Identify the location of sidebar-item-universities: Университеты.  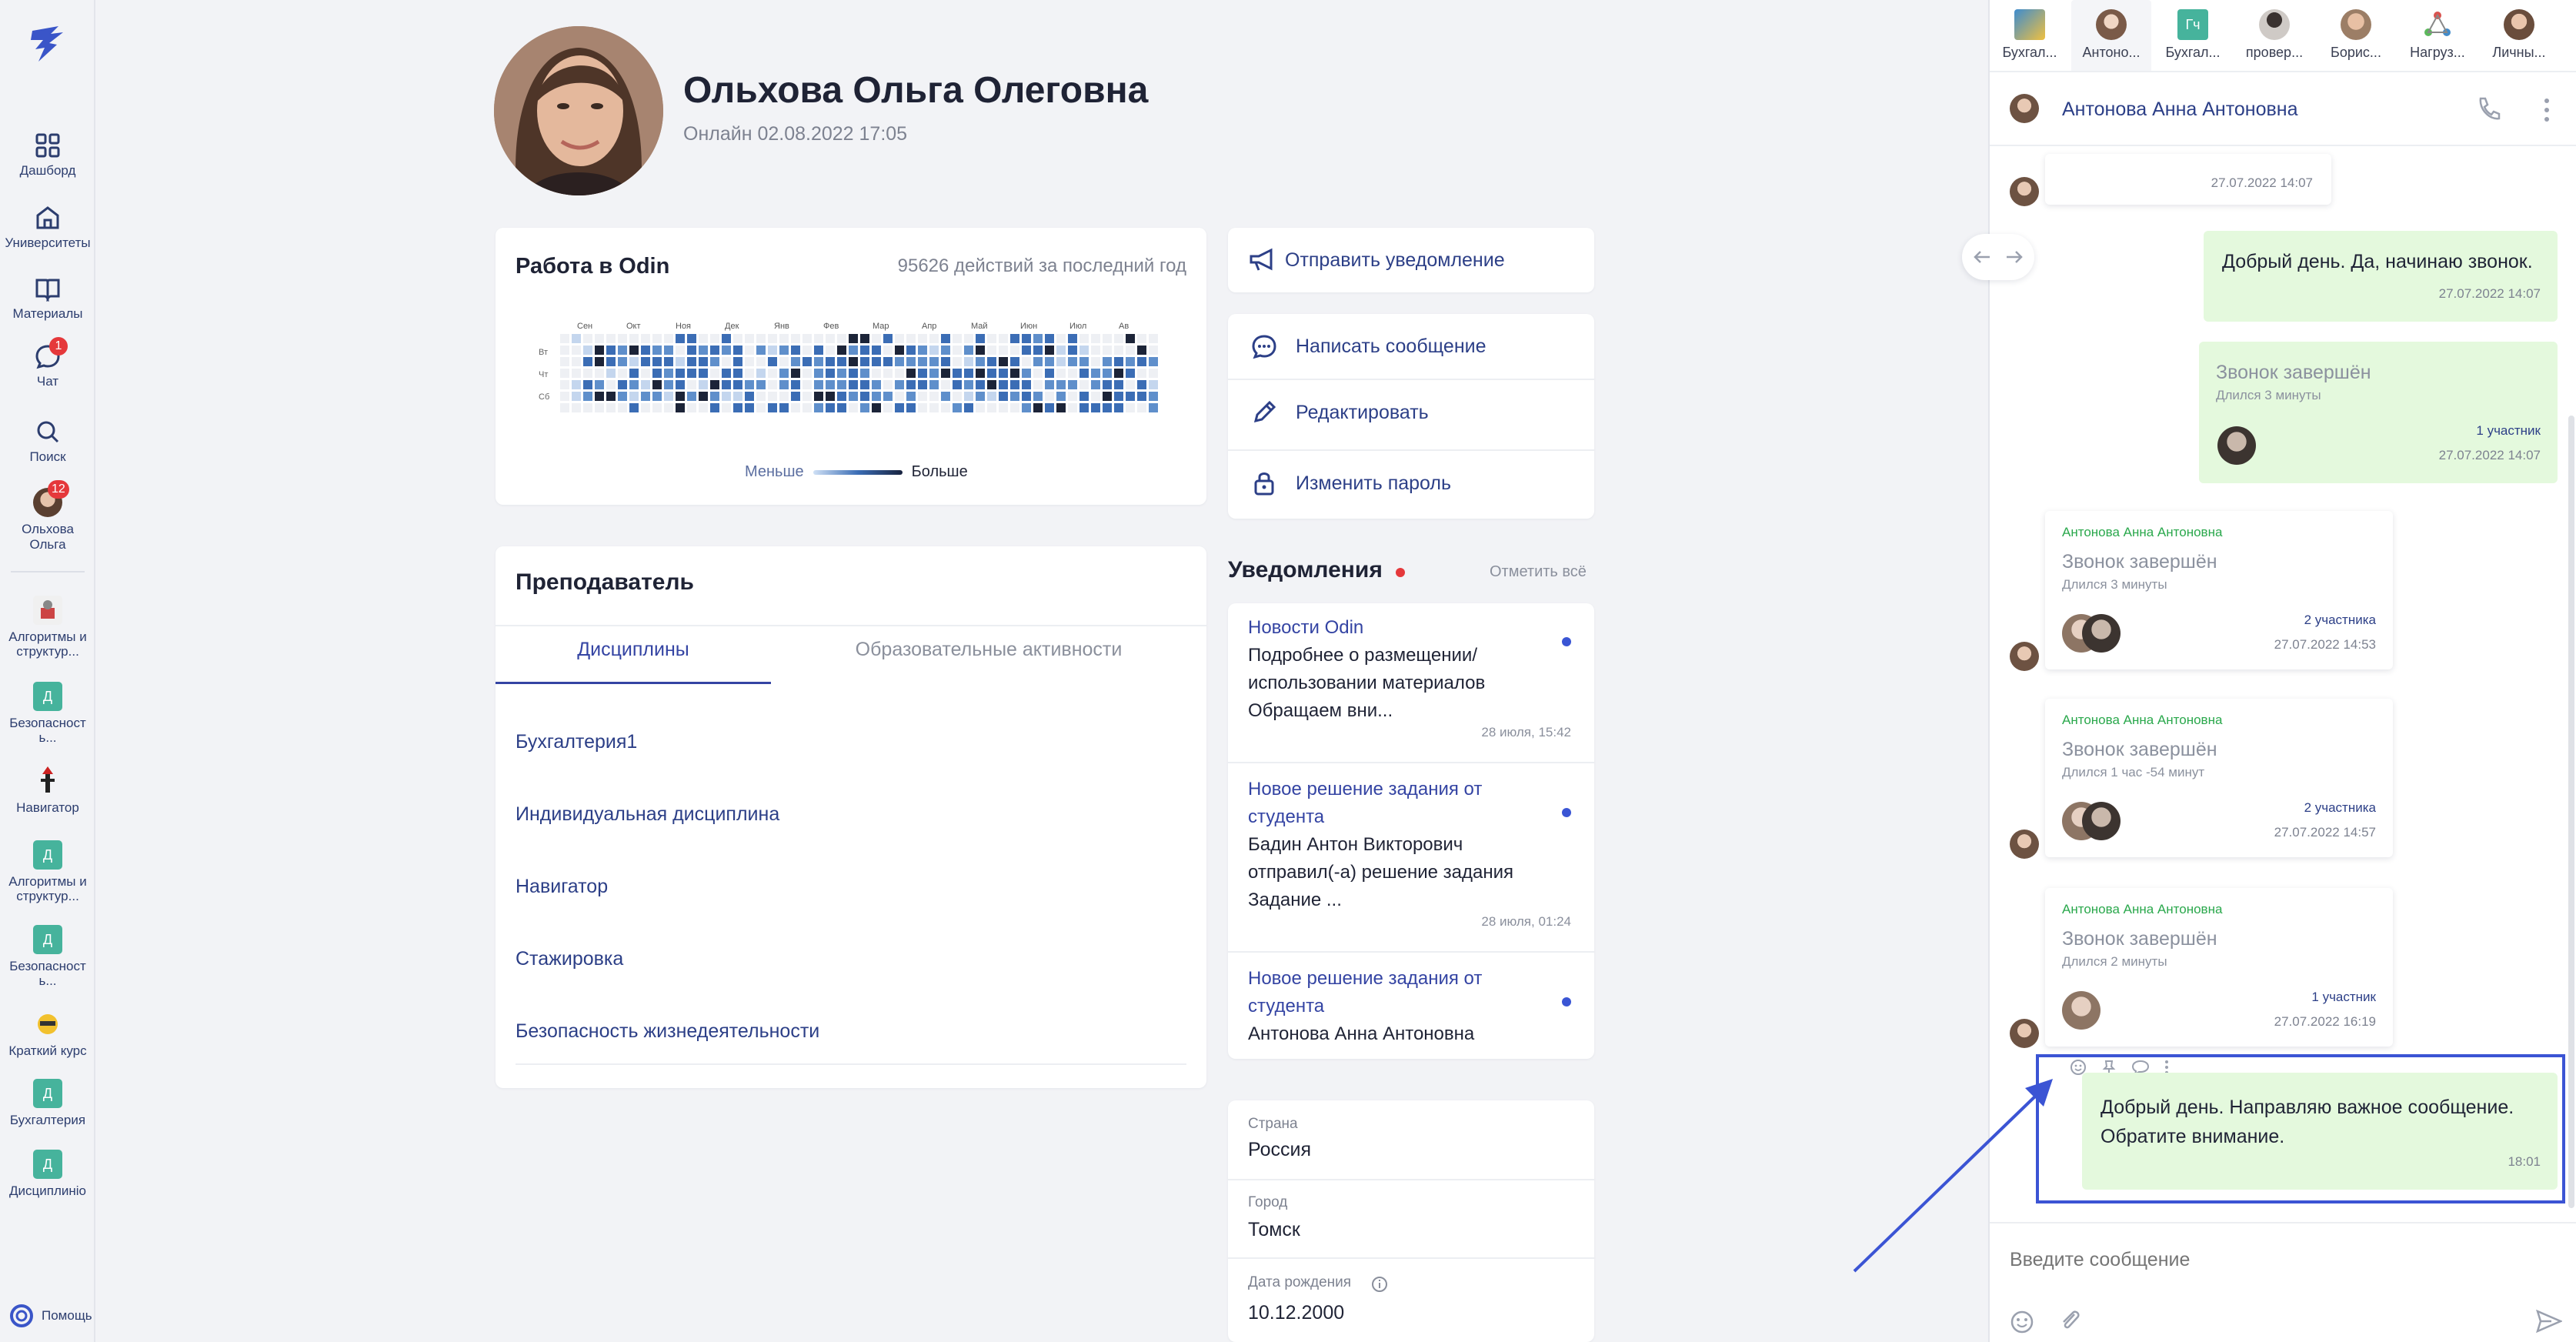
(48, 228).